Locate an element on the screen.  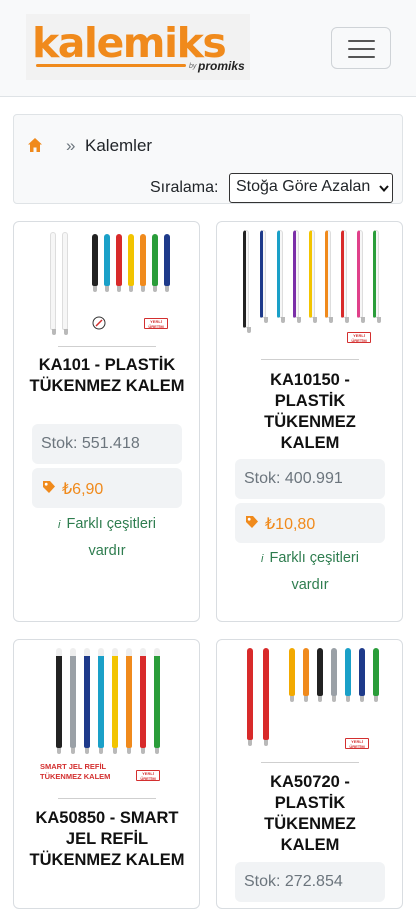
product-name: KA101 - PLASTİK TÜKENMEZ KALEM is located at coordinates (107, 376).